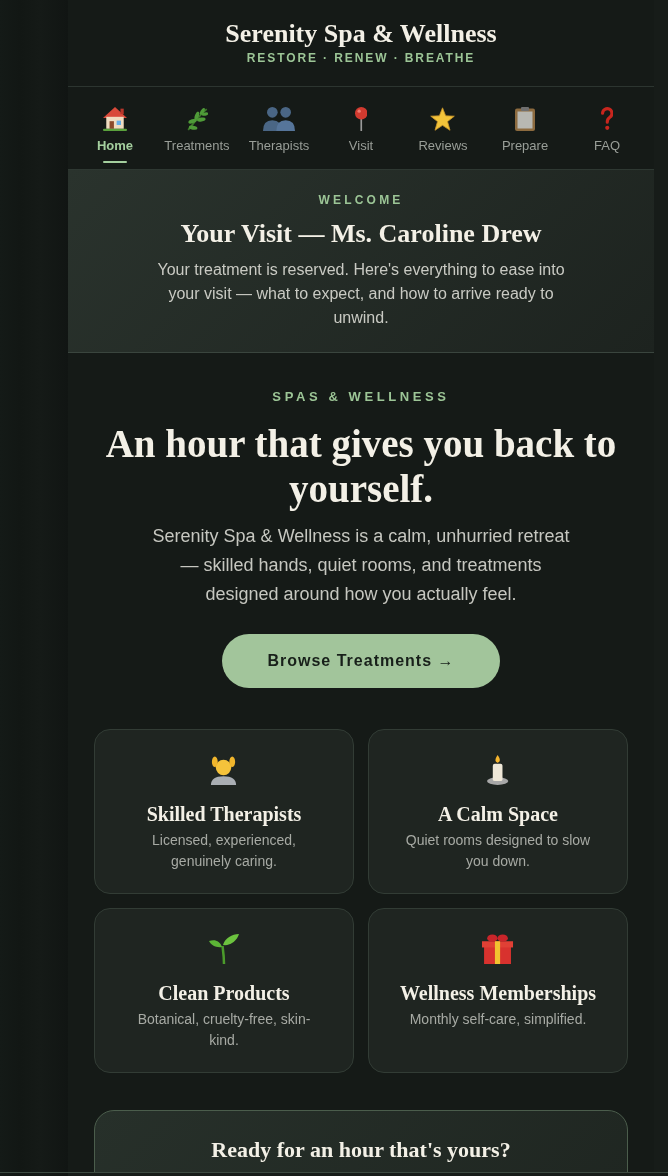 Image resolution: width=668 pixels, height=1176 pixels. Describe the element at coordinates (361, 200) in the screenshot. I see `welcome-label: WELCOME` at that location.